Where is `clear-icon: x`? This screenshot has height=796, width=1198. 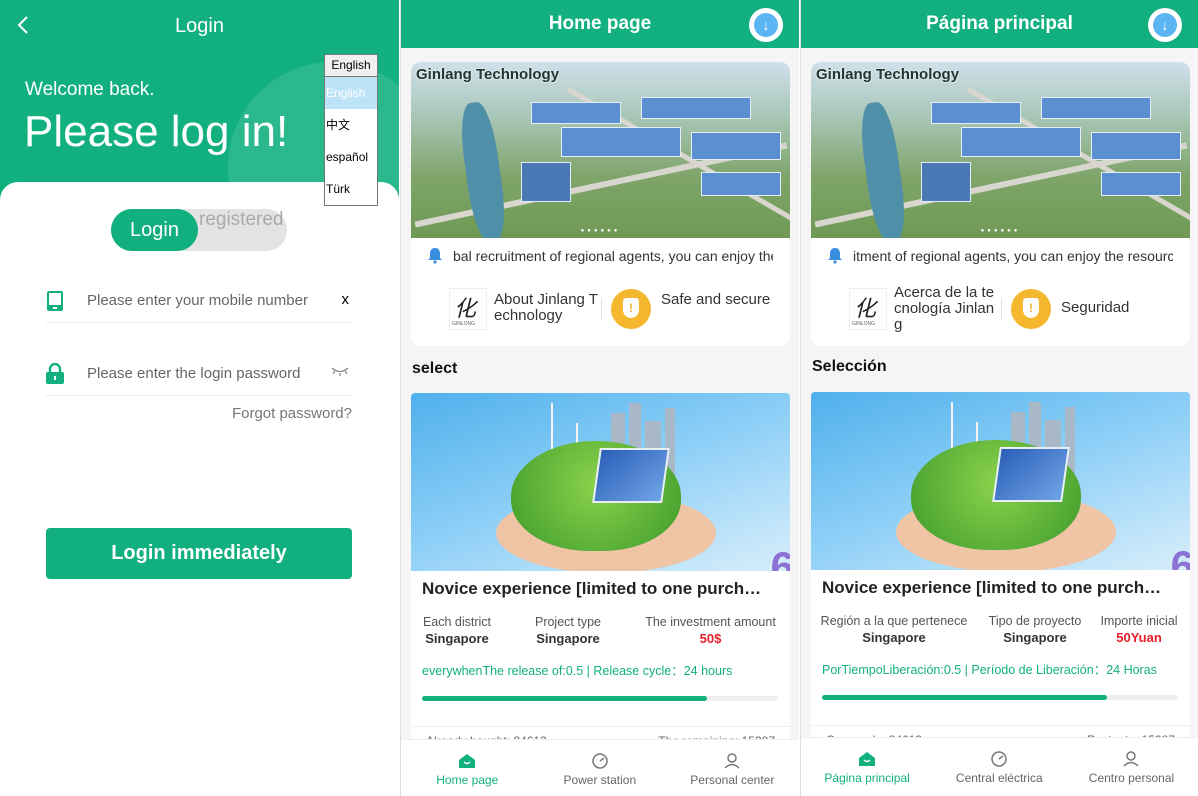 clear-icon: x is located at coordinates (346, 299).